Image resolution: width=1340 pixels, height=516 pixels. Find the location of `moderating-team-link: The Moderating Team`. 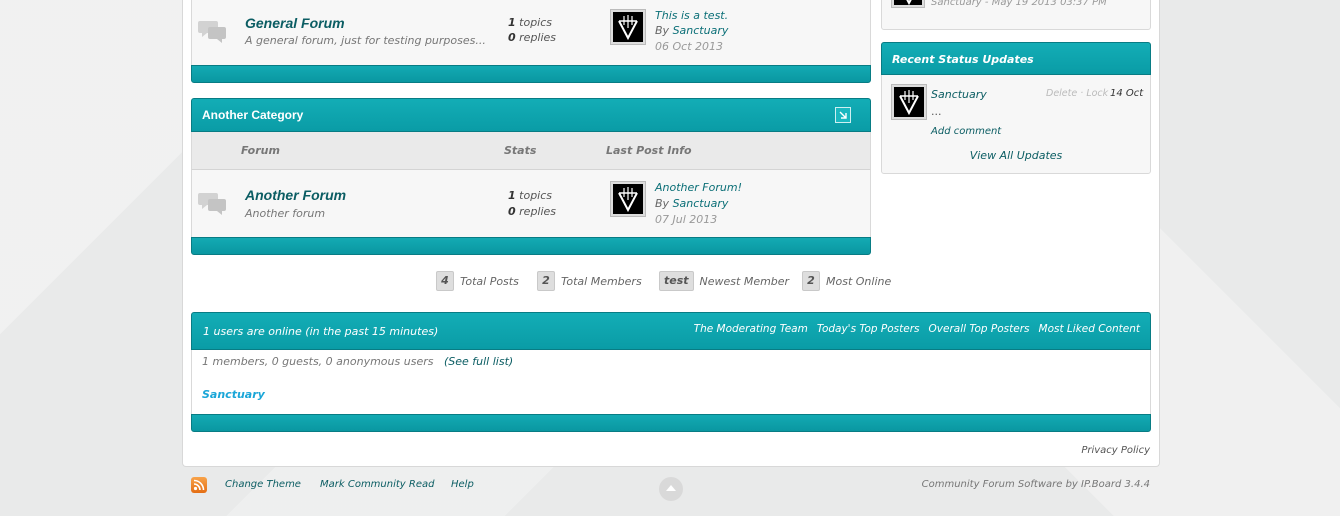

moderating-team-link: The Moderating Team is located at coordinates (751, 329).